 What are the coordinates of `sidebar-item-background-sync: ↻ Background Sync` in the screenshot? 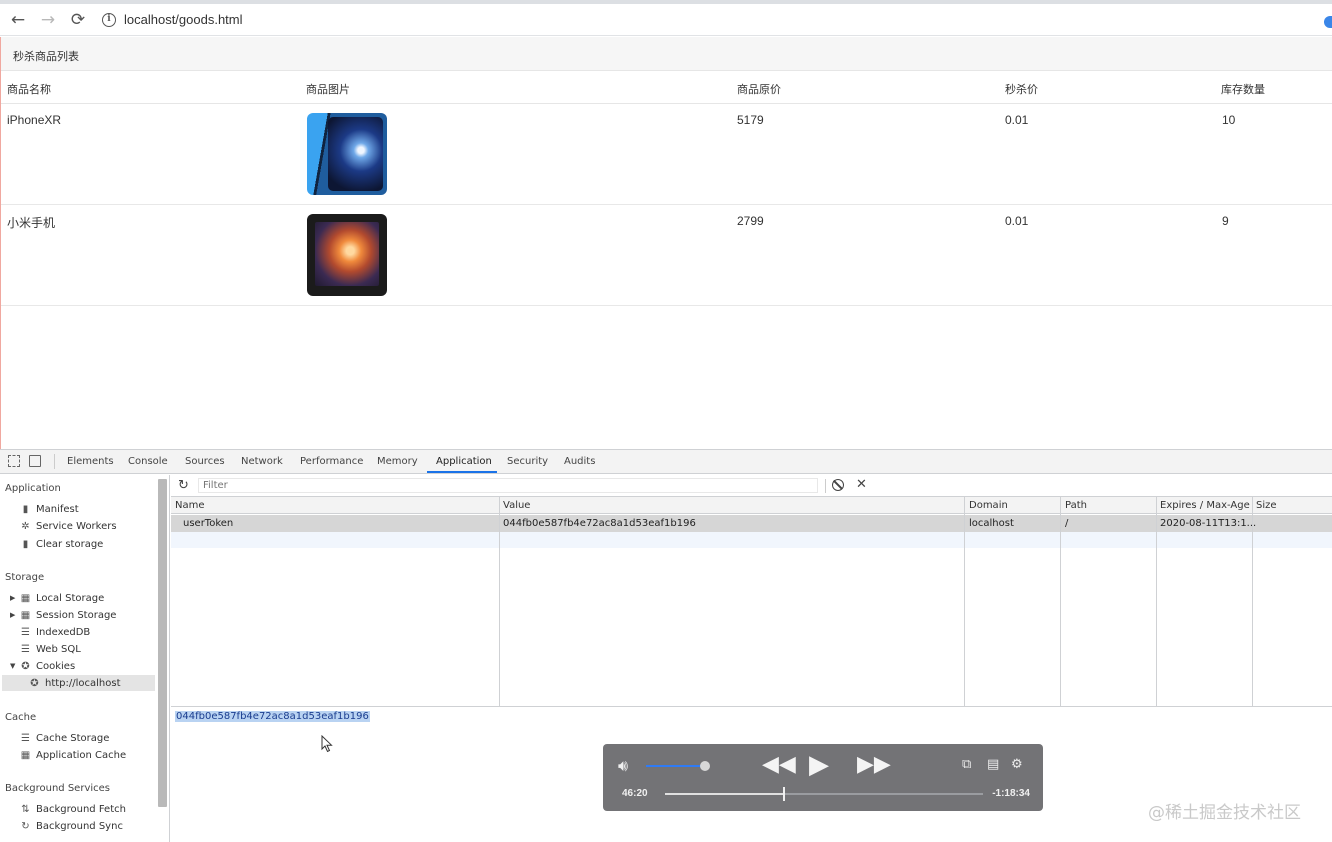 It's located at (71, 826).